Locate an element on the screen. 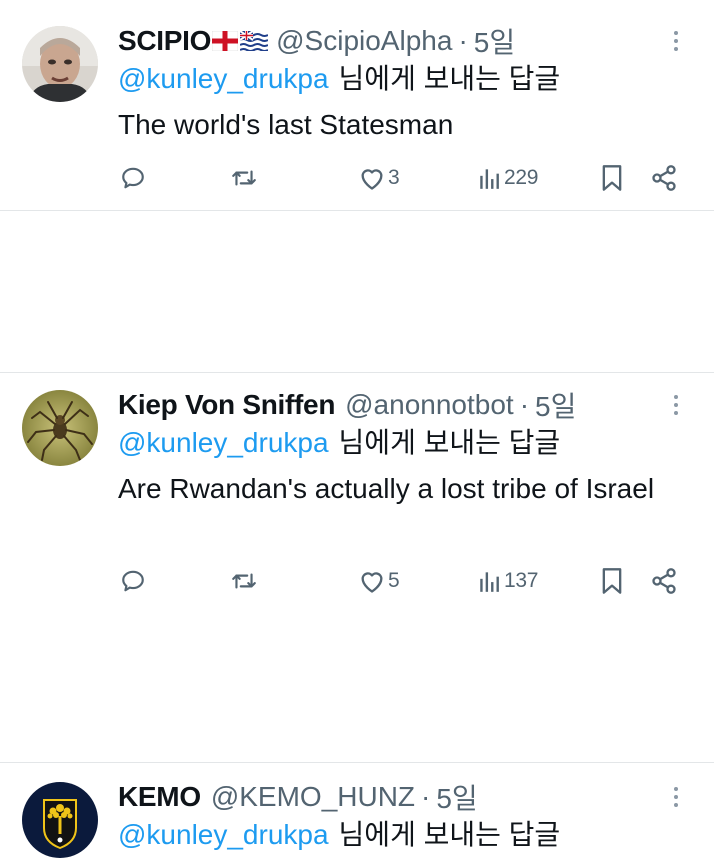  views-count: 229 is located at coordinates (521, 177).